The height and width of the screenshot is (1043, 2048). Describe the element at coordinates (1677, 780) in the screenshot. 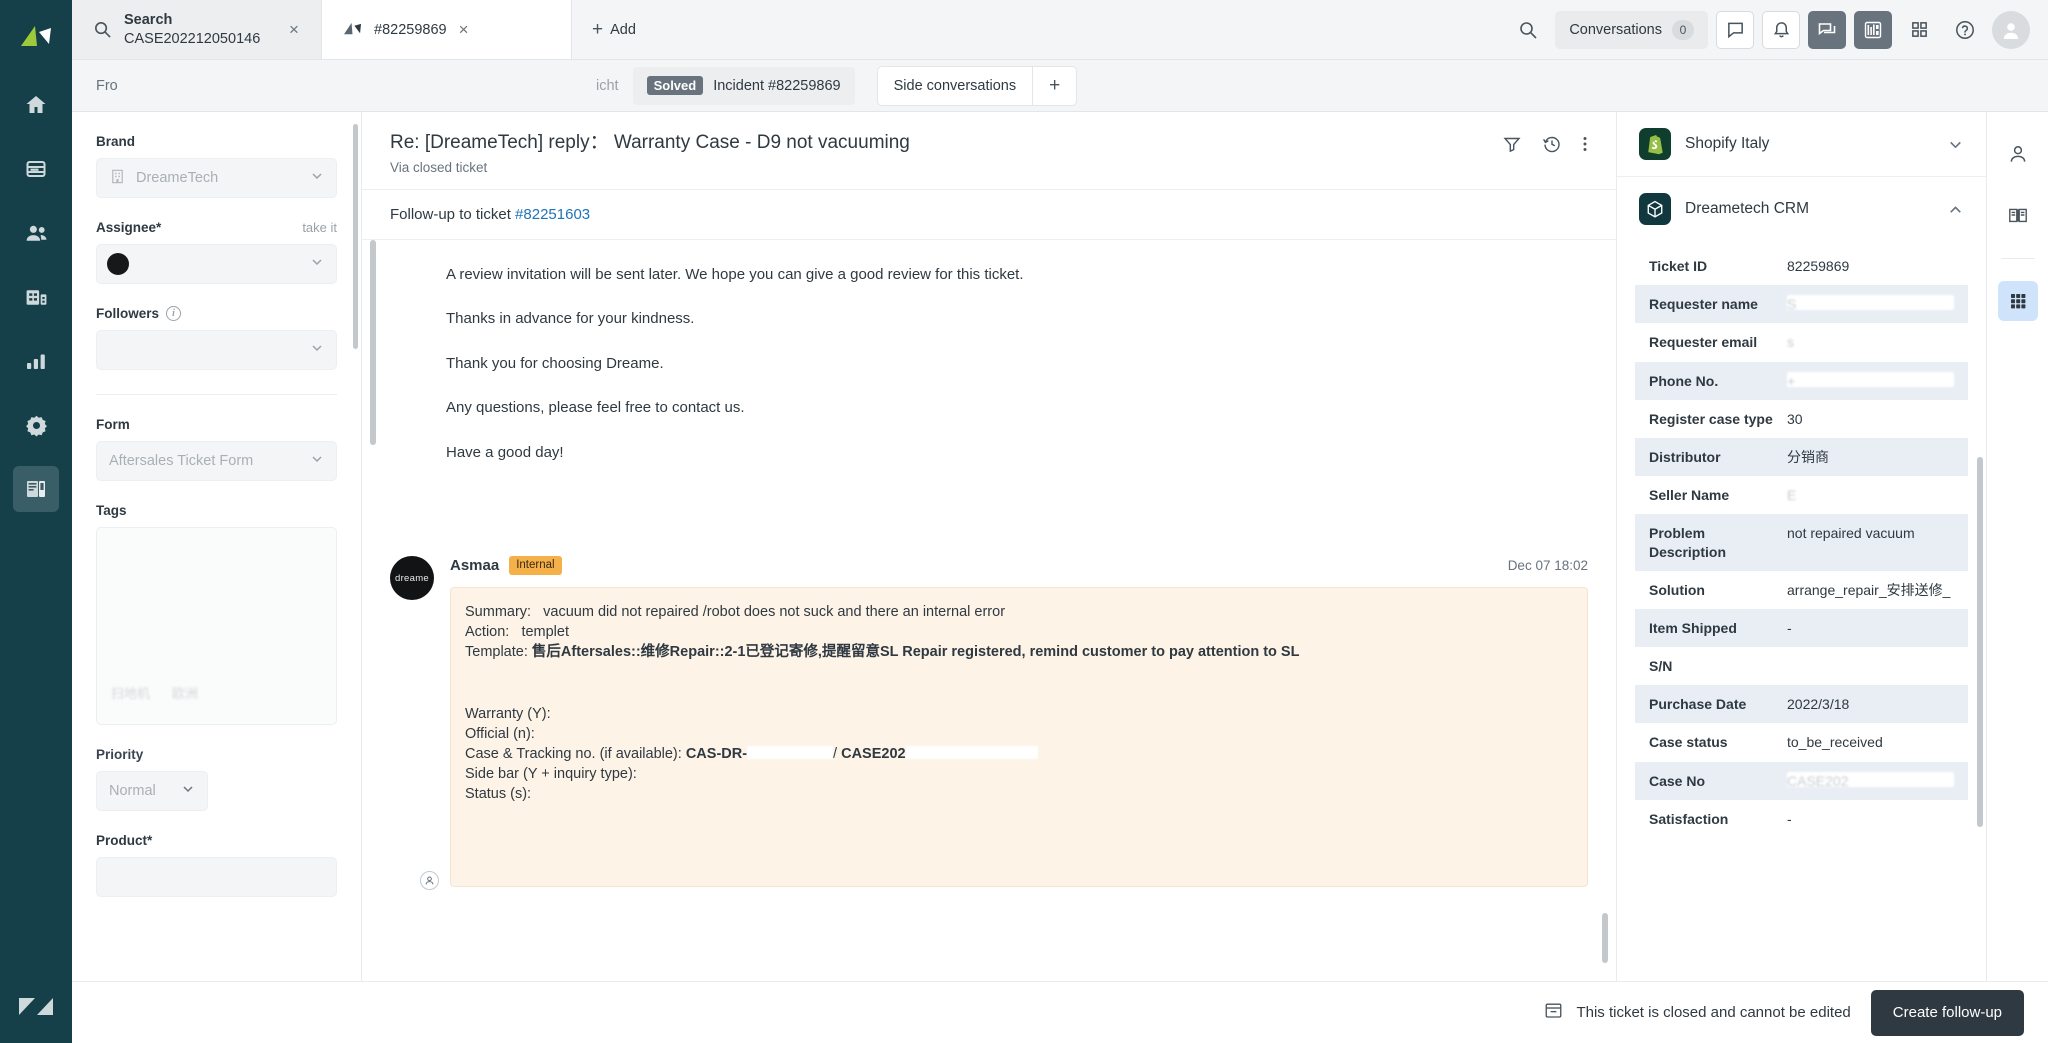

I see `crm-field-key: Case No` at that location.